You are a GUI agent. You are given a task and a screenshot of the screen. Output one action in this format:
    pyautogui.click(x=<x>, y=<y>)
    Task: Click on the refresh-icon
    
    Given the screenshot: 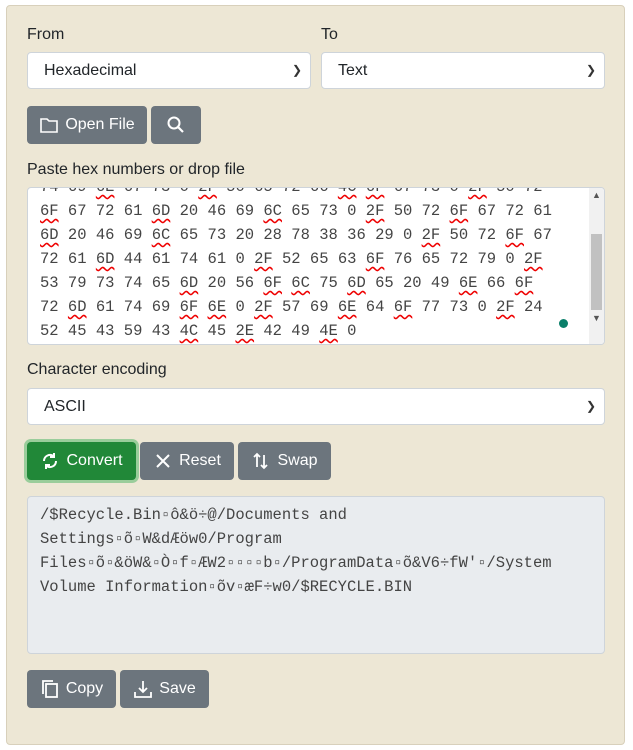 What is the action you would take?
    pyautogui.click(x=50, y=461)
    